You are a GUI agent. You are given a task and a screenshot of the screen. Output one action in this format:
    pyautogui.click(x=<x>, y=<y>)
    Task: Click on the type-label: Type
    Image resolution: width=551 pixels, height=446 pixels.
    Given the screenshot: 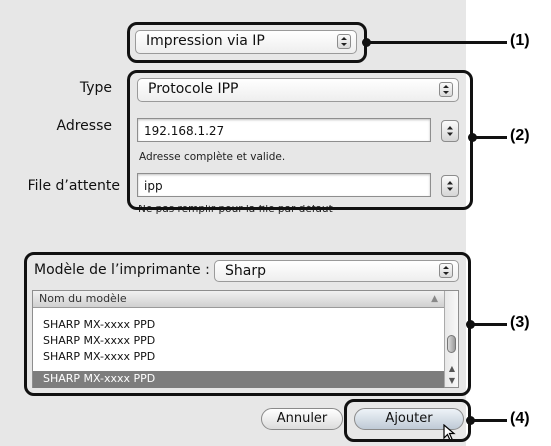 What is the action you would take?
    pyautogui.click(x=95, y=88)
    